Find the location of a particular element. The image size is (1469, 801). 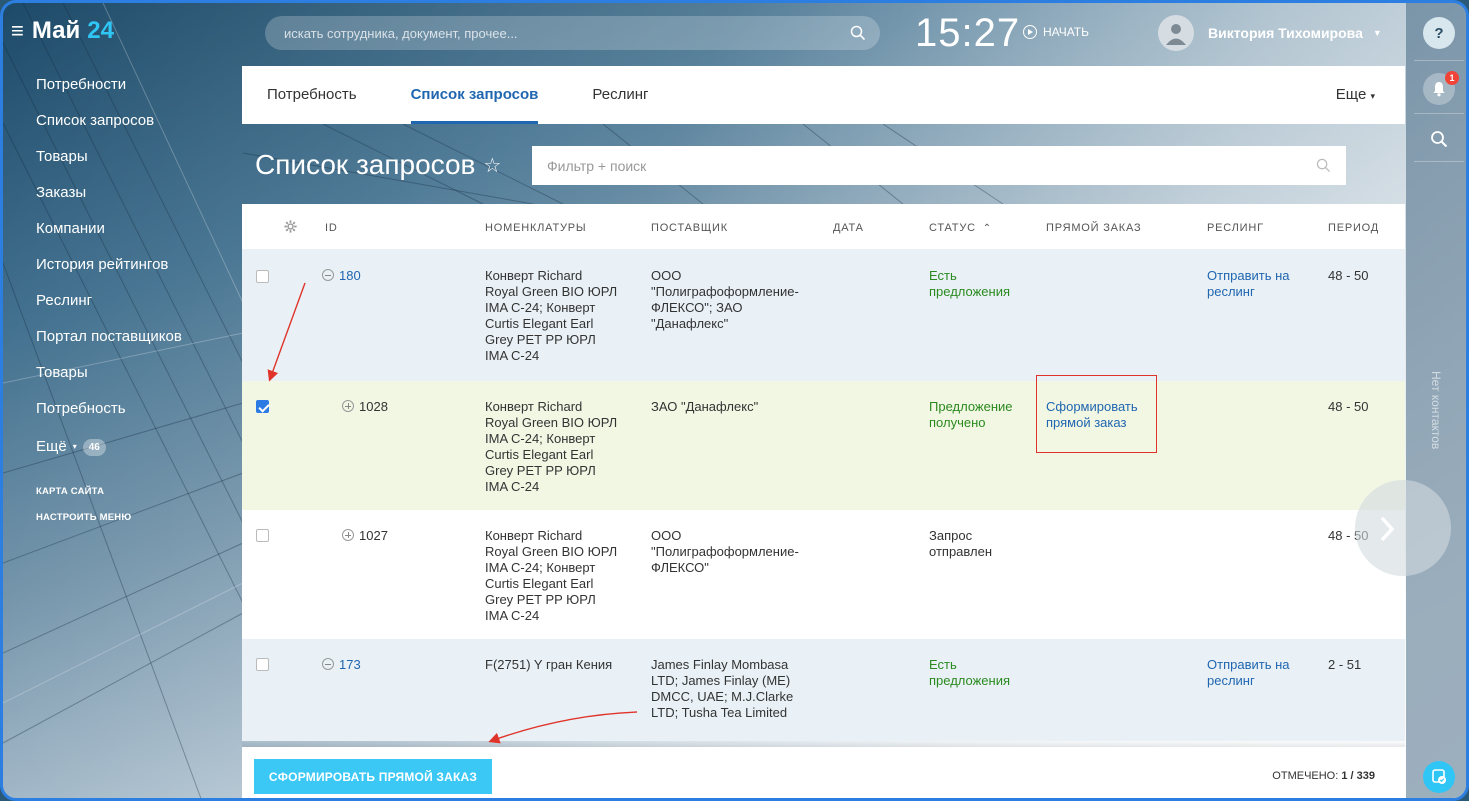

supplier-line: ЗАО "Данафлекс" is located at coordinates (705, 406).